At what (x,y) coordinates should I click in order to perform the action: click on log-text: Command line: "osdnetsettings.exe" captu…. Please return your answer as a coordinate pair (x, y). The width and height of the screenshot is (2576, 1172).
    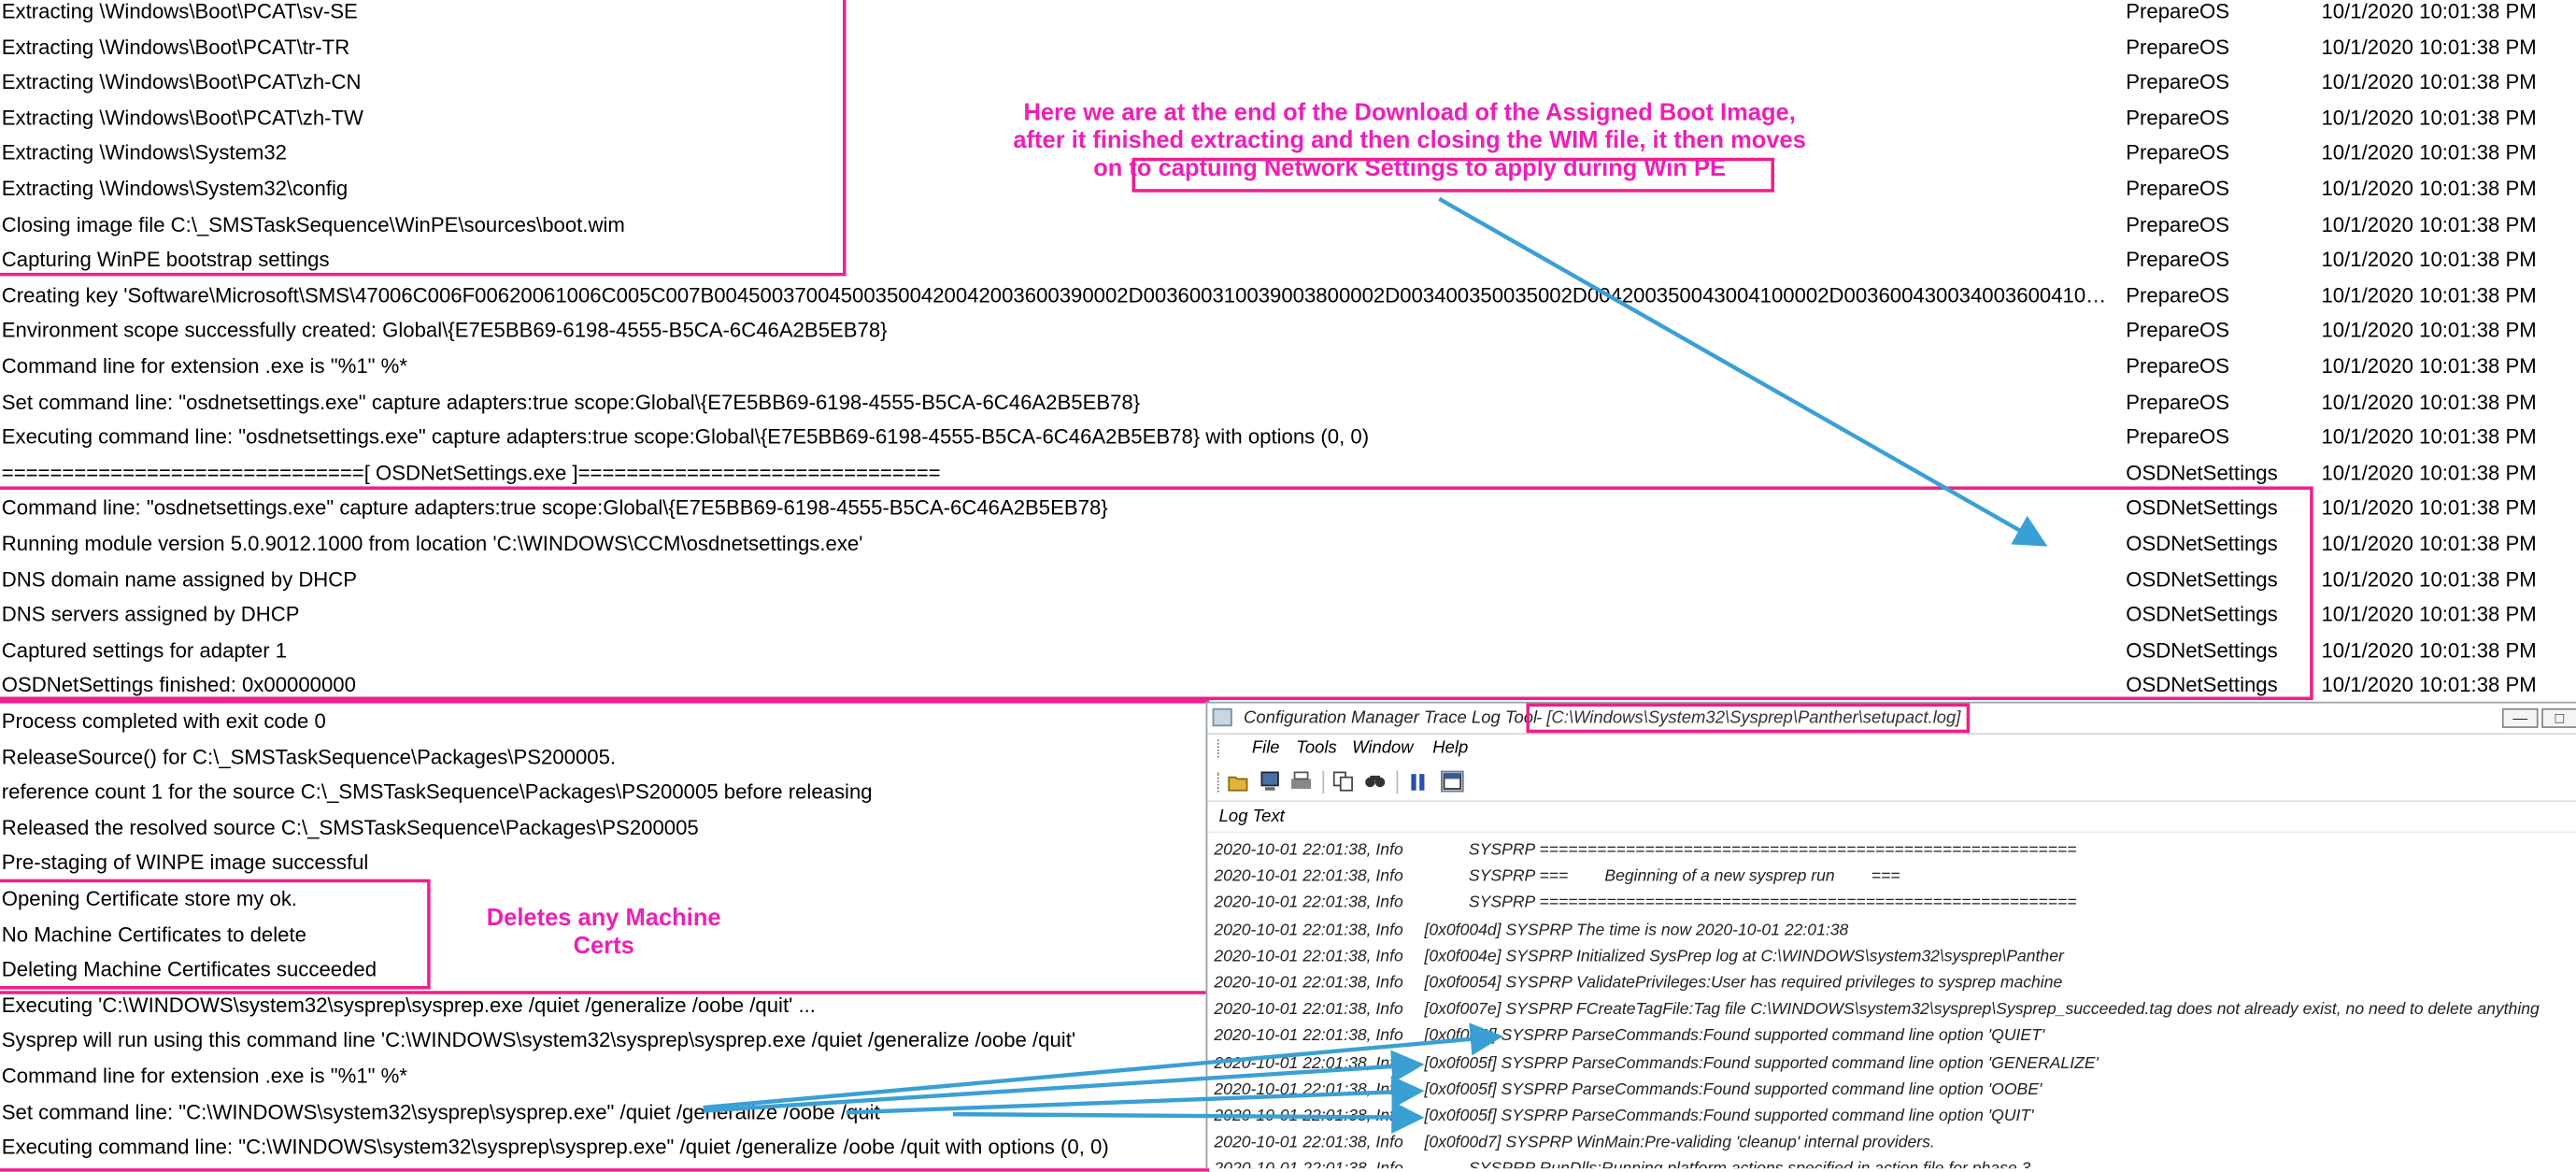
    Looking at the image, I should click on (555, 508).